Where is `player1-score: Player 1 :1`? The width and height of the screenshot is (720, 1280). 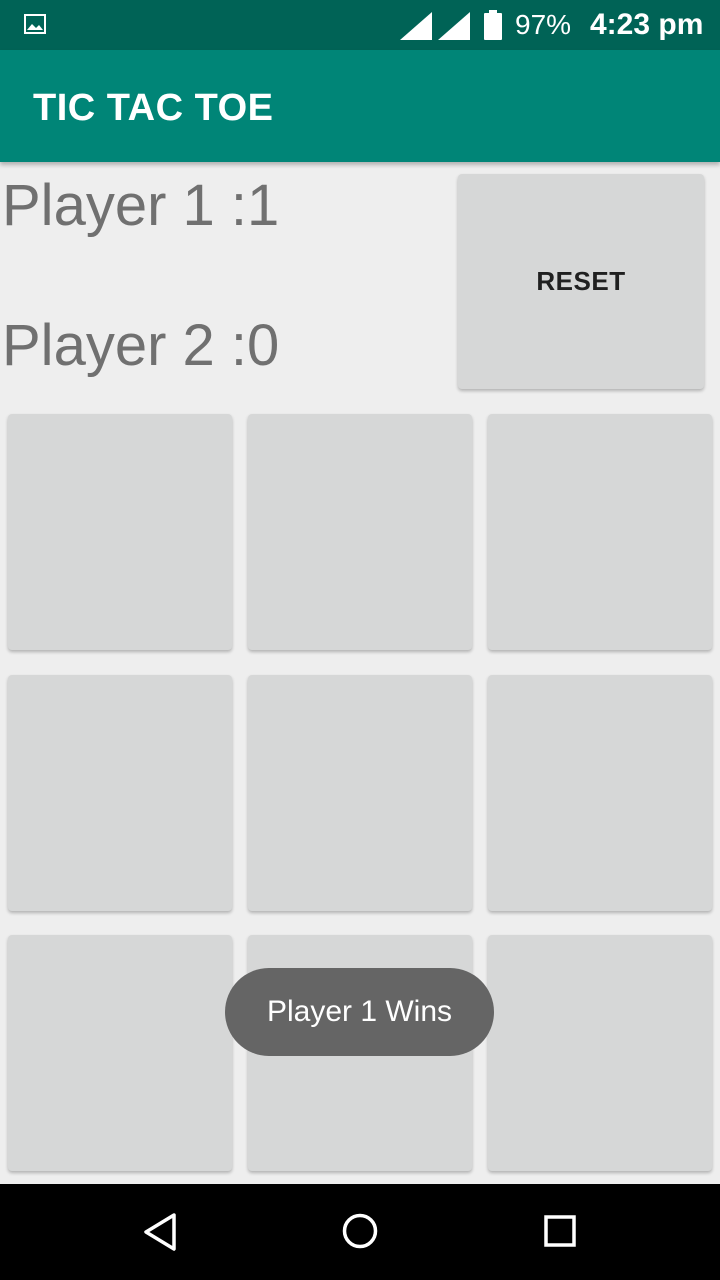
player1-score: Player 1 :1 is located at coordinates (141, 205).